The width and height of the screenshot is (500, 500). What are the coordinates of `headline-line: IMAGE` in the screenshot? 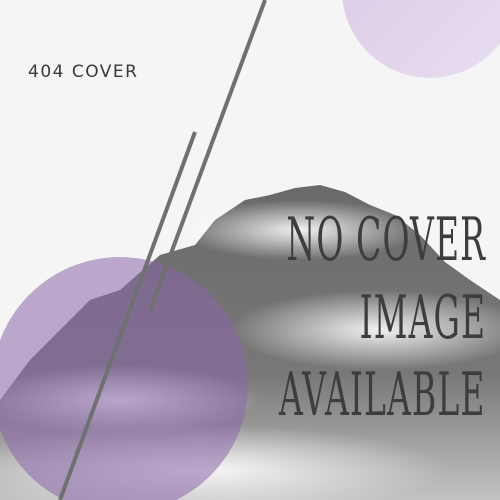 It's located at (422, 318).